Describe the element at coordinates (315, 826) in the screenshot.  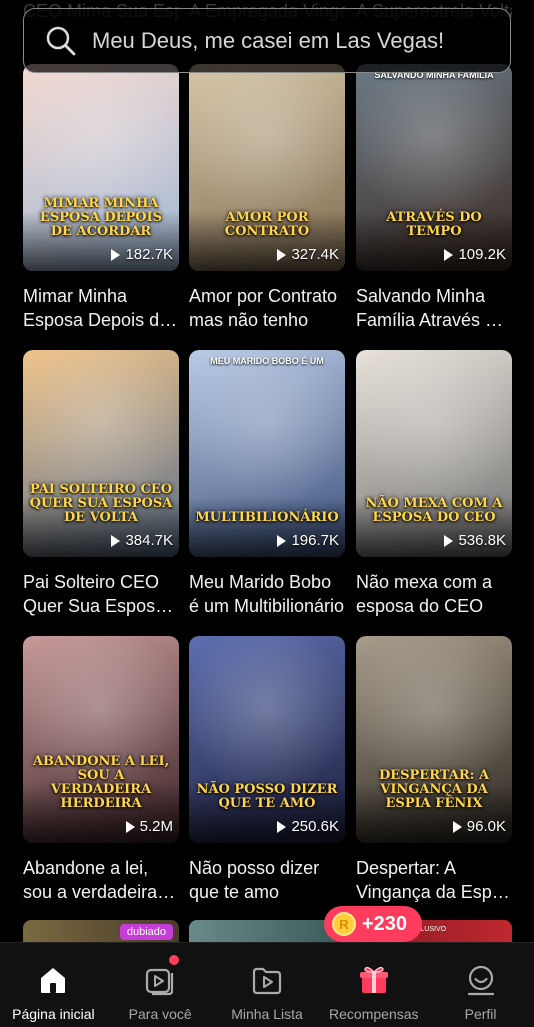
I see `view-count-value: 250.6K` at that location.